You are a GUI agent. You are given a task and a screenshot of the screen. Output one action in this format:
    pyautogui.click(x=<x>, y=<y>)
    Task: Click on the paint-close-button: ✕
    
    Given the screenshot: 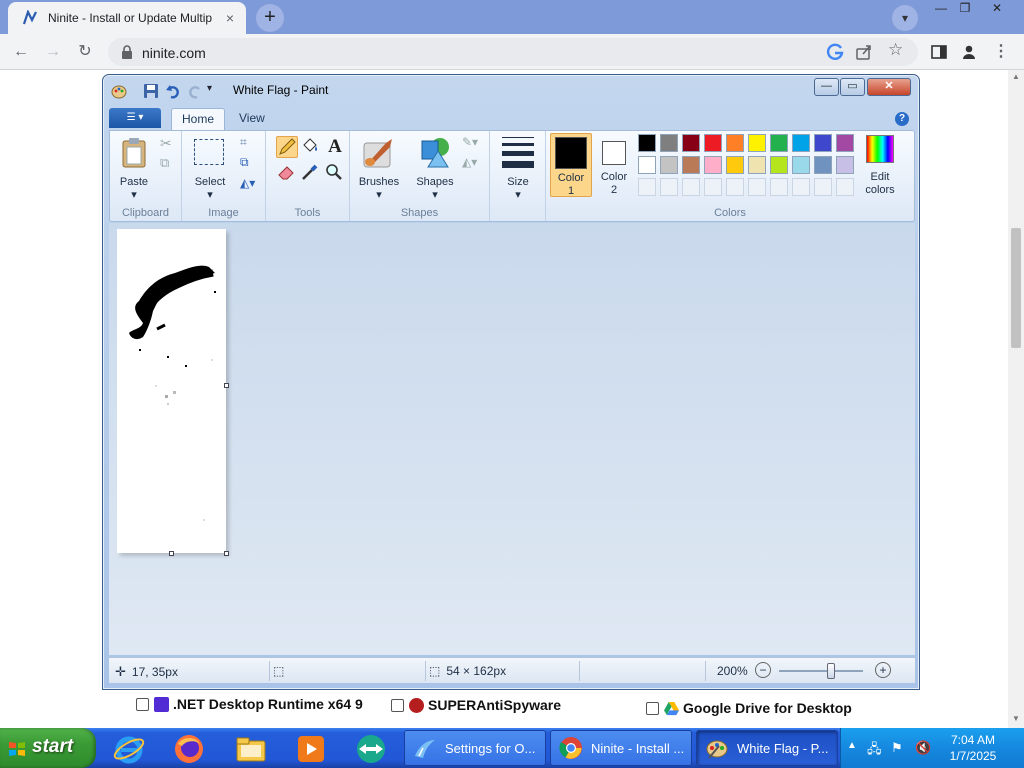 What is the action you would take?
    pyautogui.click(x=889, y=87)
    